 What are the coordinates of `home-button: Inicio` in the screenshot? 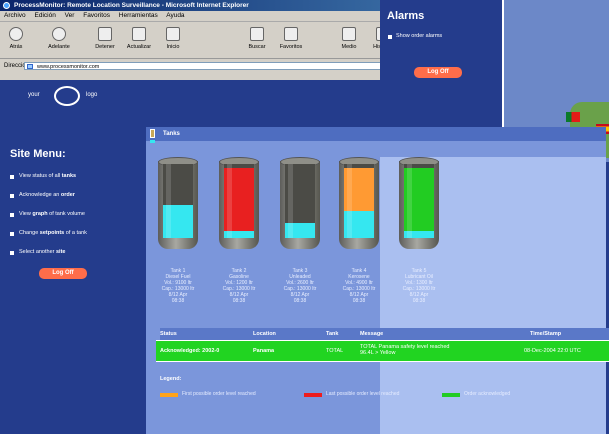 It's located at (173, 37).